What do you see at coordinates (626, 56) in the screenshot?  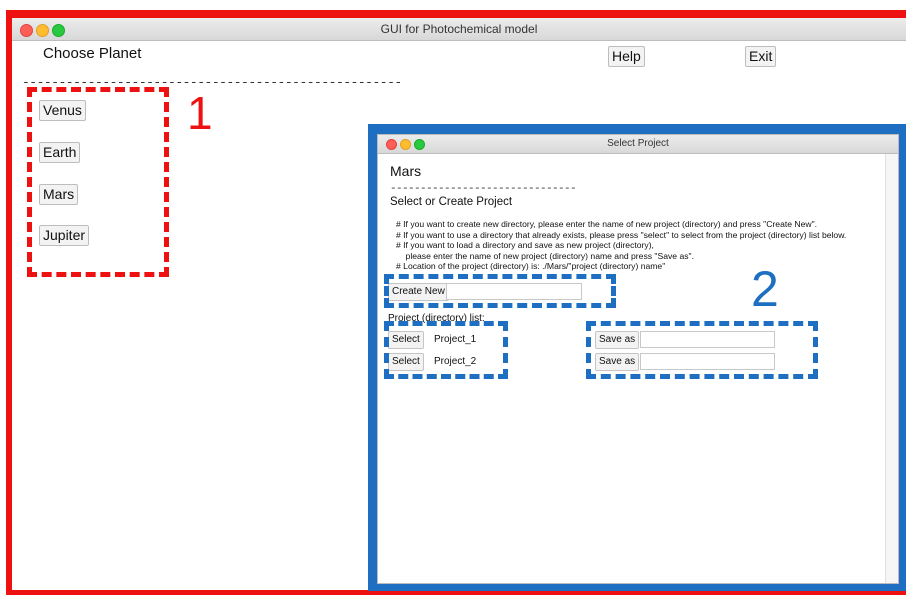 I see `help-button: Help` at bounding box center [626, 56].